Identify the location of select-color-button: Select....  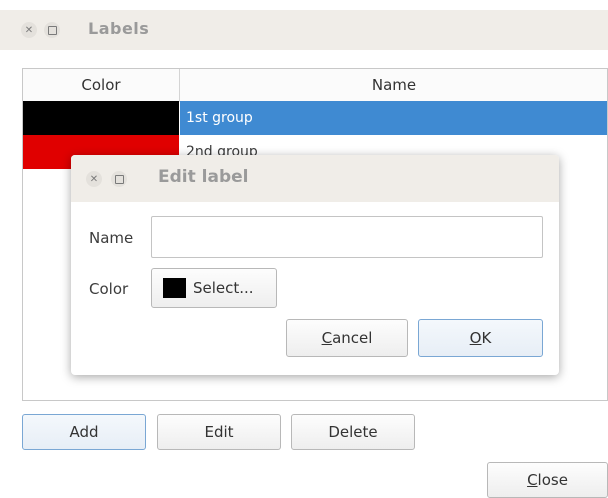
(214, 288).